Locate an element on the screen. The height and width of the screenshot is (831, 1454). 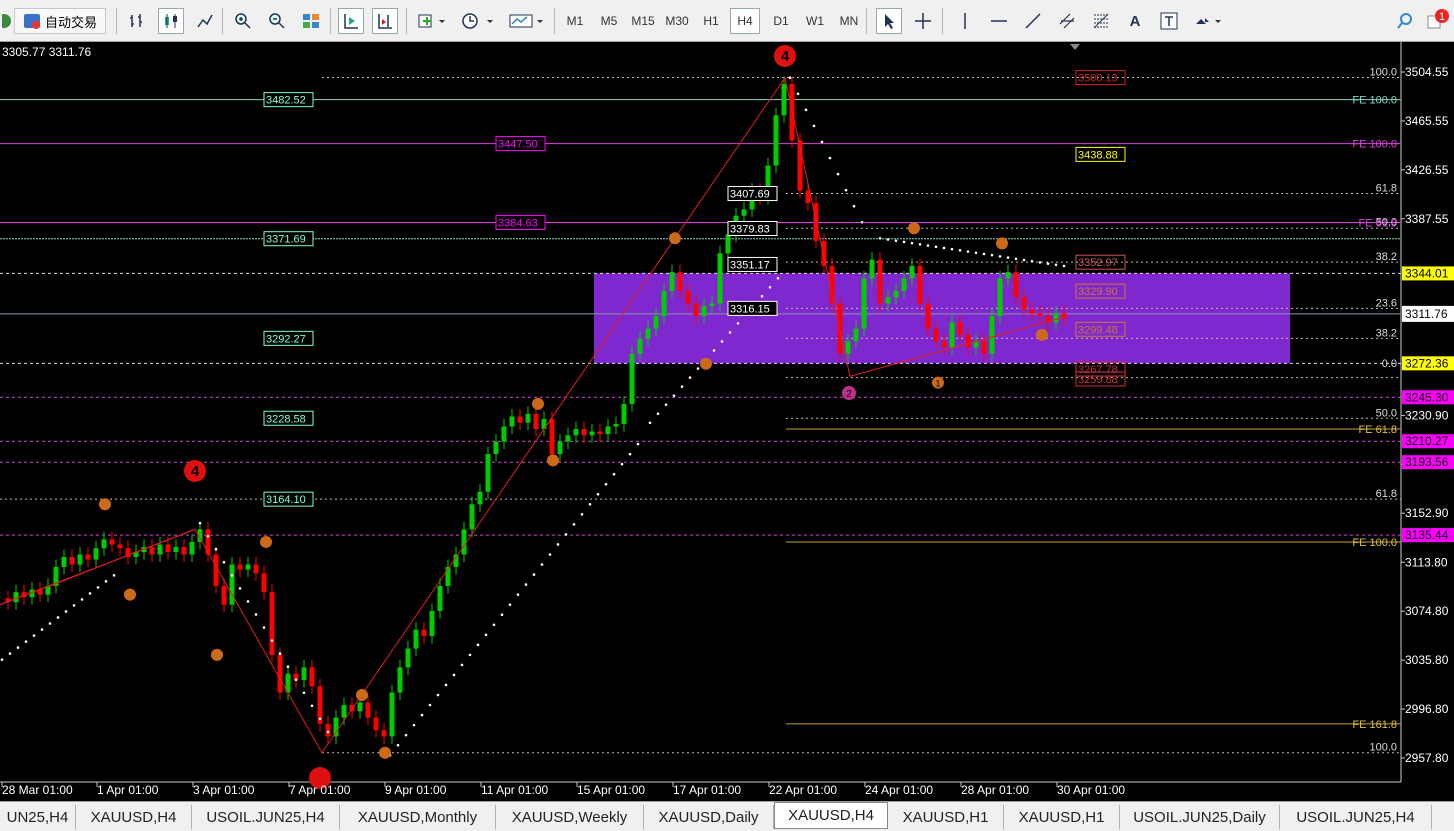
autoscroll-icon is located at coordinates (351, 21).